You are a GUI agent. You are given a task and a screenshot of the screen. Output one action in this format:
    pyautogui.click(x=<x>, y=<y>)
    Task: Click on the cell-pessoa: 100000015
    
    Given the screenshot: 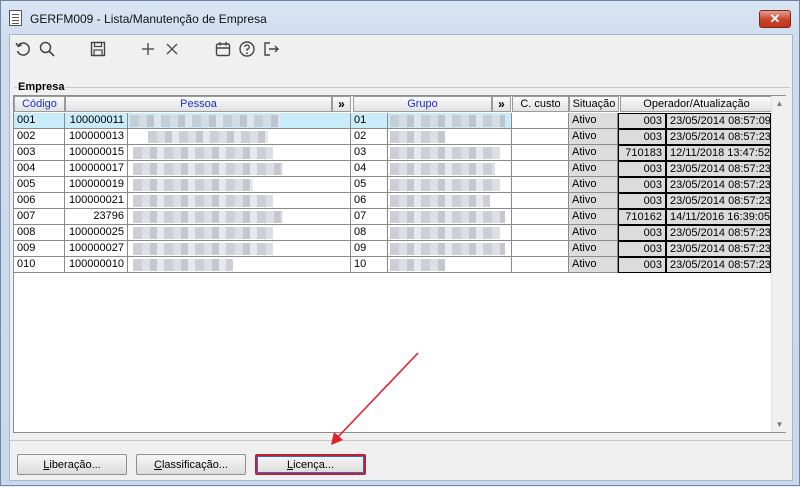 What is the action you would take?
    pyautogui.click(x=96, y=153)
    